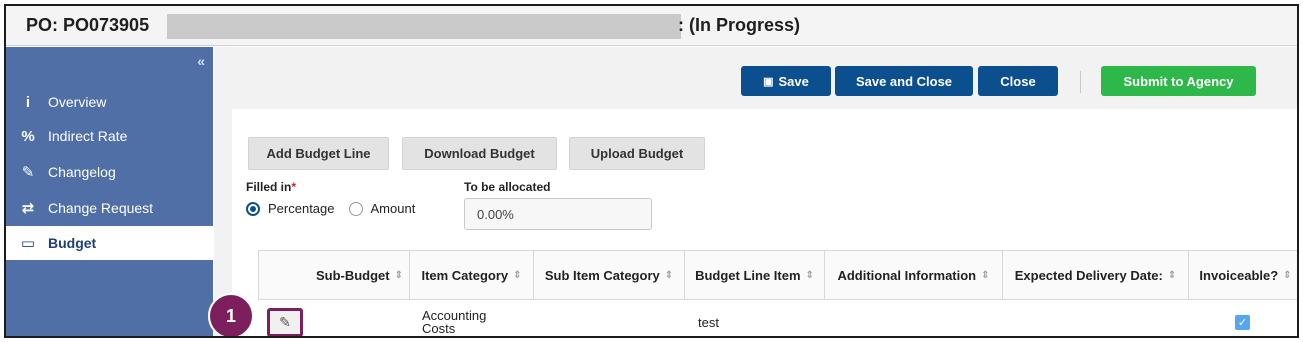  I want to click on title-bar: PO: PO073905 : (In Progress), so click(651, 26).